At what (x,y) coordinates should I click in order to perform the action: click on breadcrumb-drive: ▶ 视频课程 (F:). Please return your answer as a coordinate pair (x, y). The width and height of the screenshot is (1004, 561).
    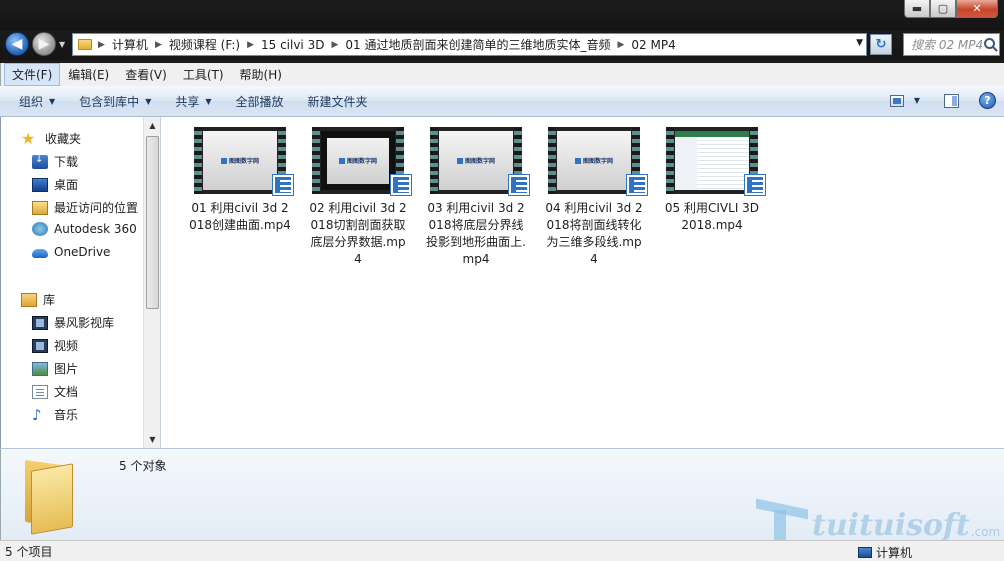
    Looking at the image, I should click on (194, 44).